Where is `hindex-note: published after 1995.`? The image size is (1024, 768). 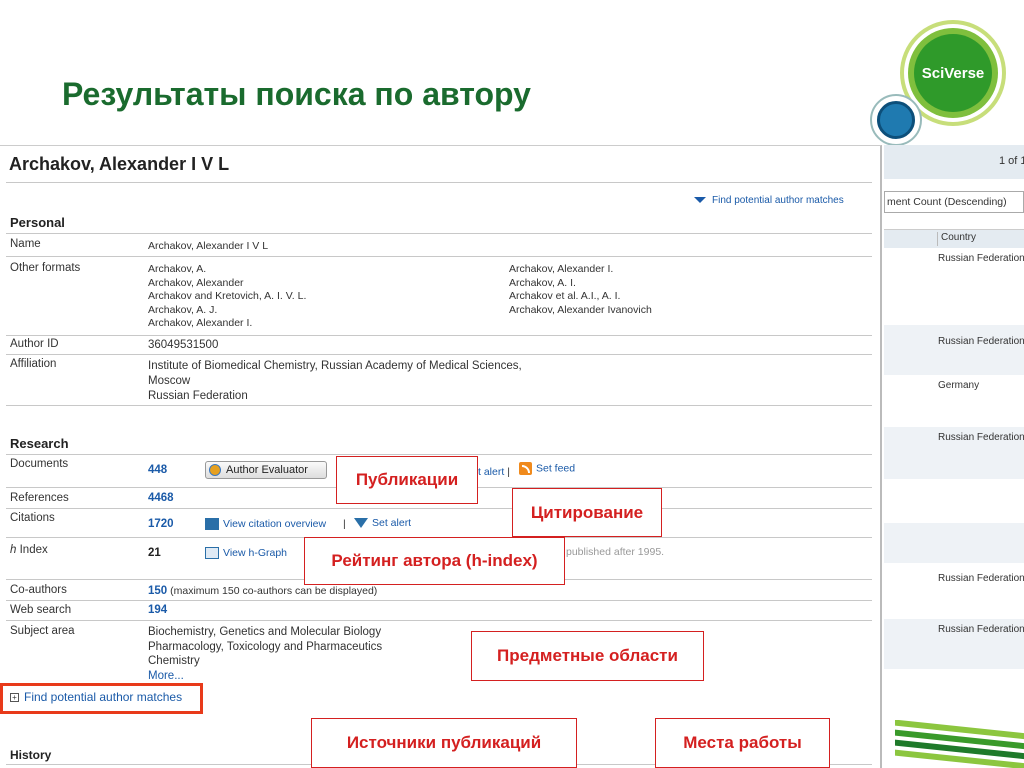
hindex-note: published after 1995. is located at coordinates (615, 552).